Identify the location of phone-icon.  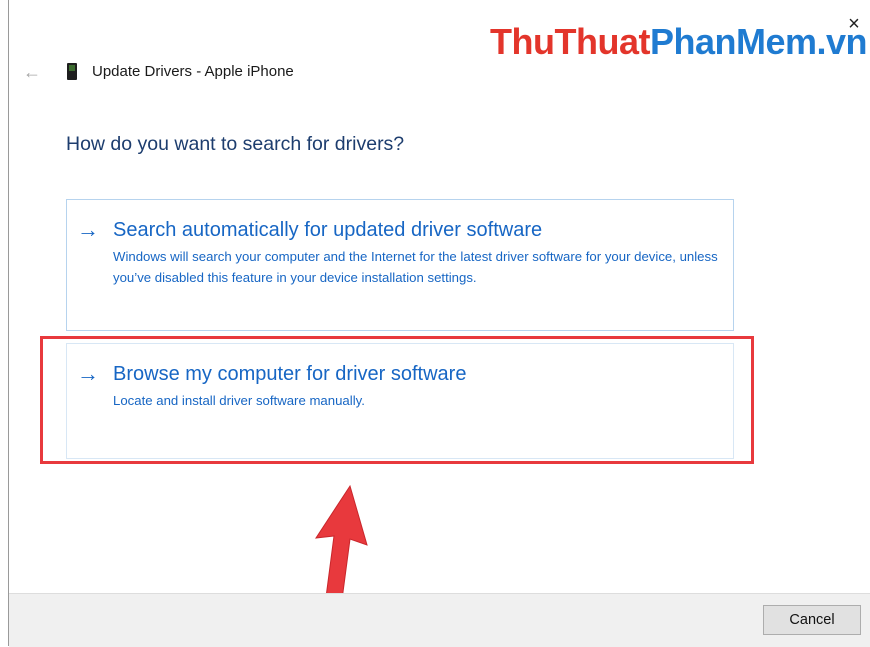
(72, 71).